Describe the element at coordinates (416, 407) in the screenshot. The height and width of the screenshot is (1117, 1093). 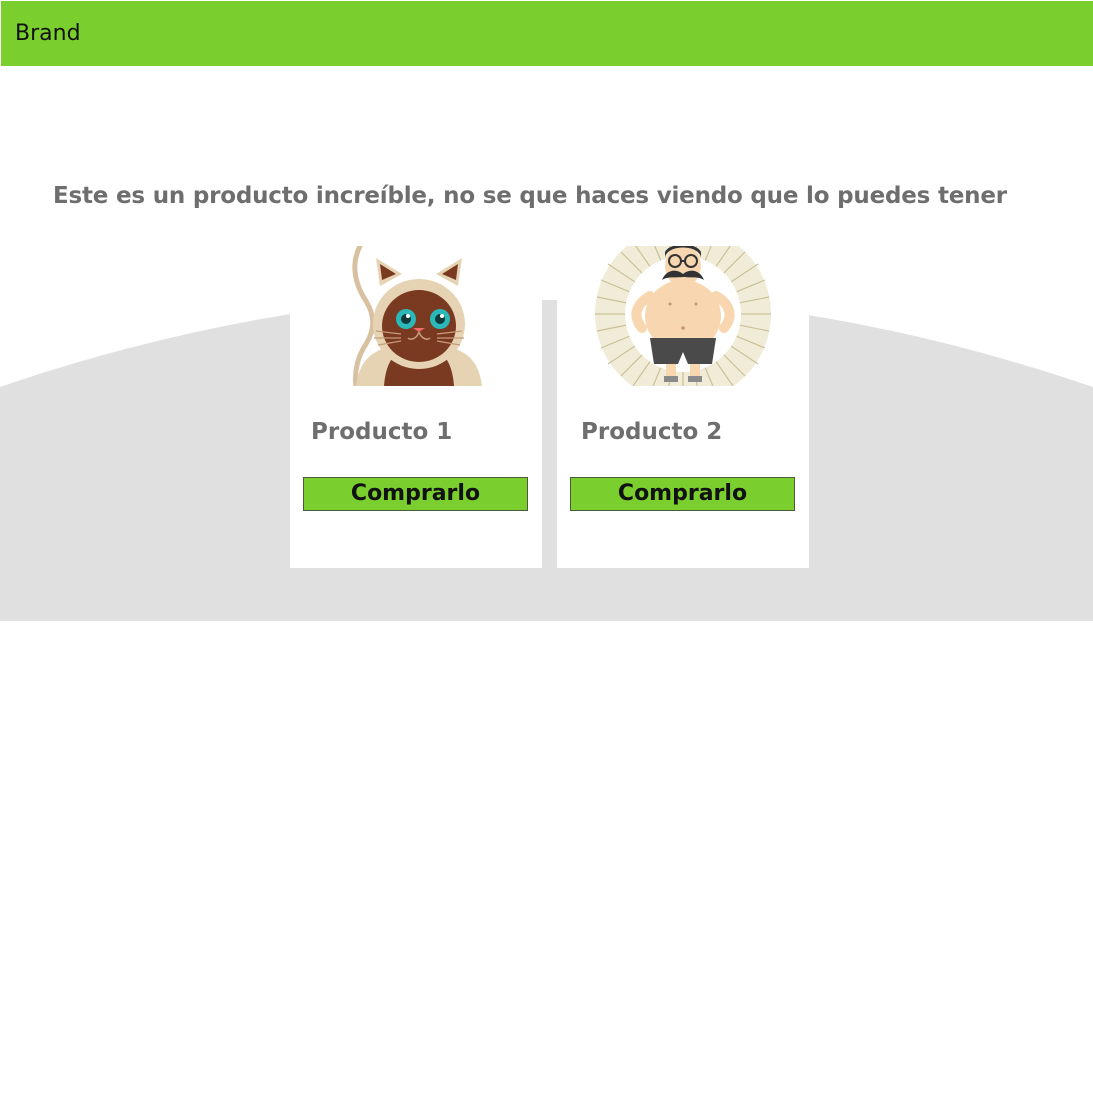
I see `product-card: Producto 1 Comprarlo` at that location.